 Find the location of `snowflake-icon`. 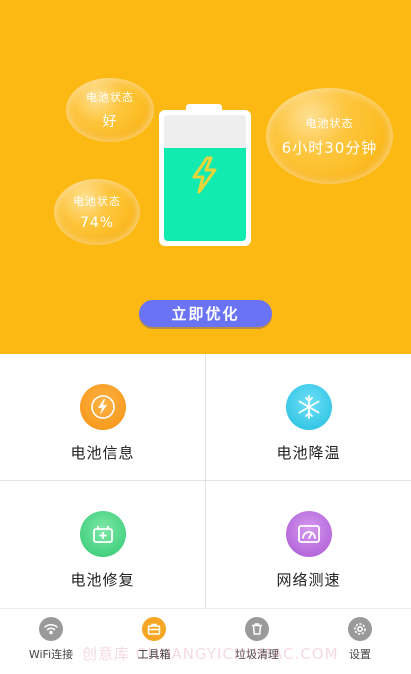

snowflake-icon is located at coordinates (308, 407).